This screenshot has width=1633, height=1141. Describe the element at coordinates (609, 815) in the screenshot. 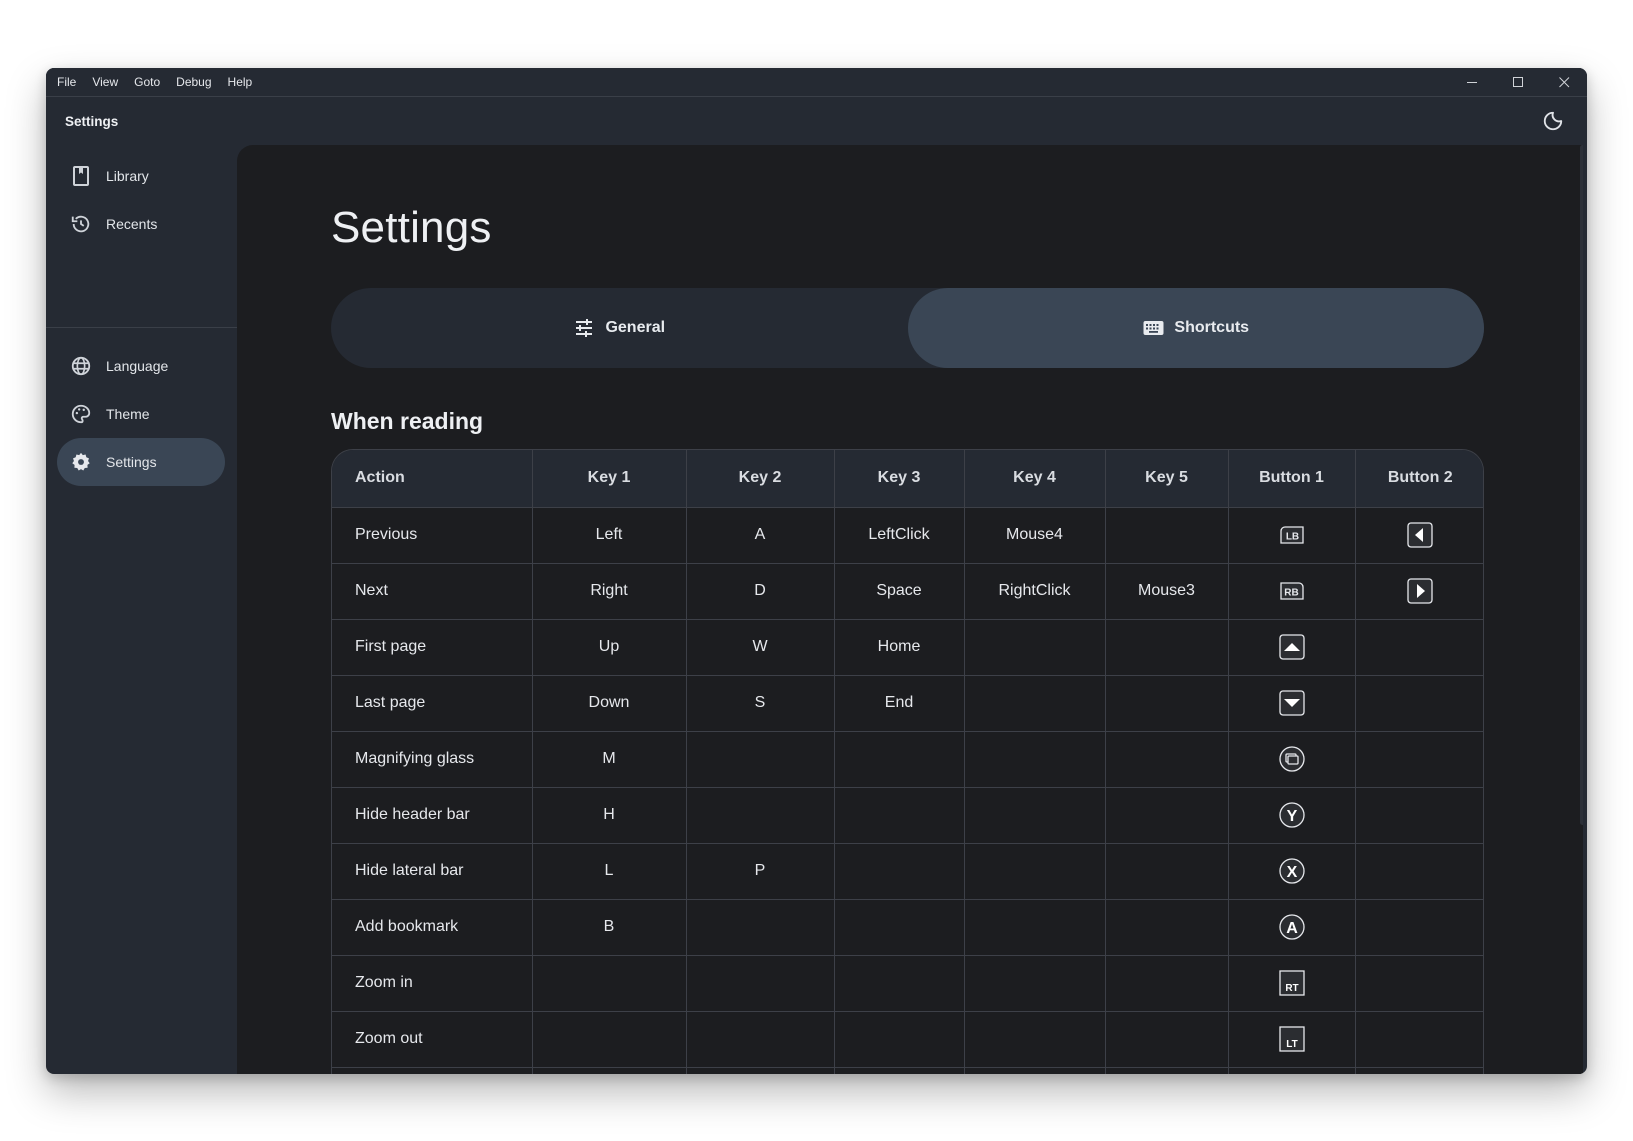

I see `key1-cell: H` at that location.